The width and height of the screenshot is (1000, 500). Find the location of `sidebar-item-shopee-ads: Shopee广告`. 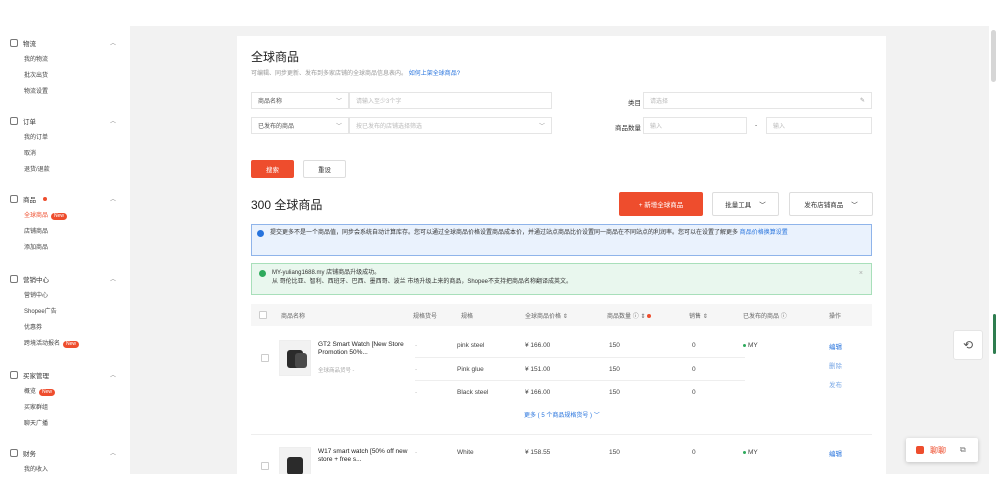

sidebar-item-shopee-ads: Shopee广告 is located at coordinates (40, 310).